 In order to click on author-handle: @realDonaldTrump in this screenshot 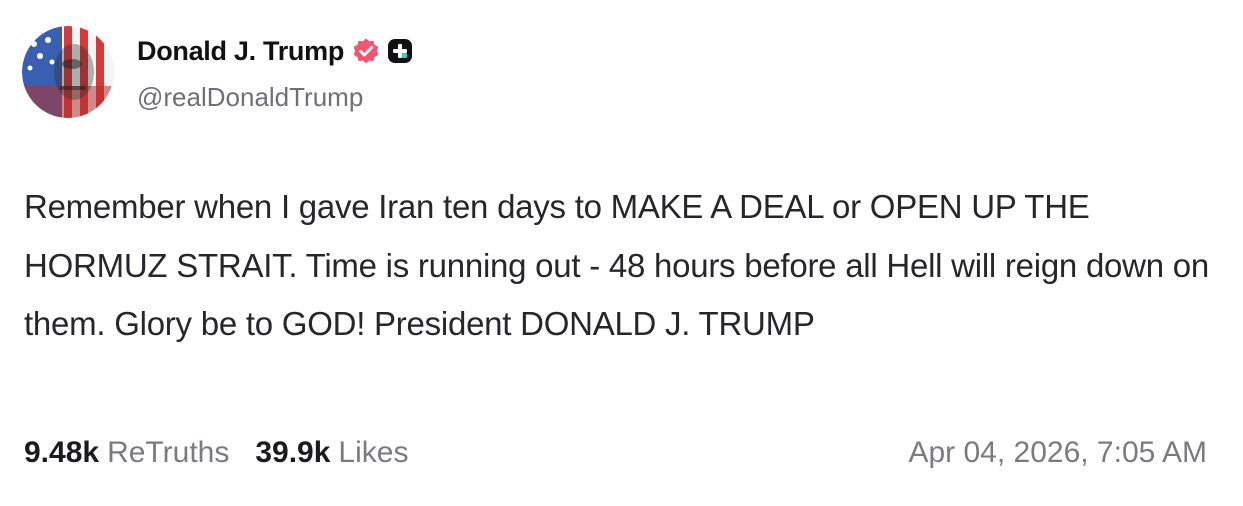, I will do `click(250, 97)`.